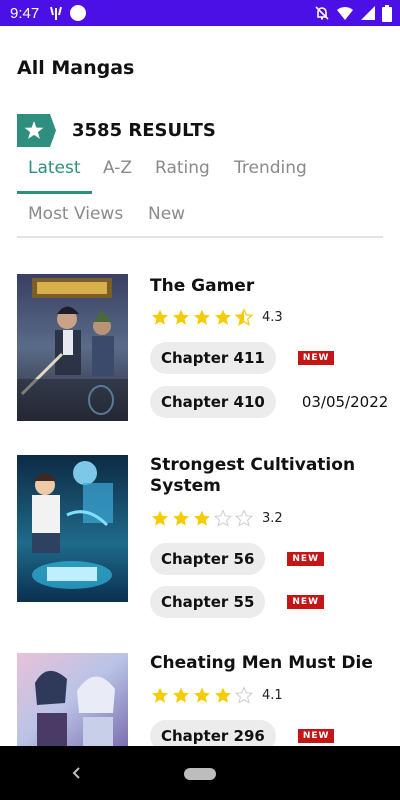 The height and width of the screenshot is (800, 400). I want to click on tab-most-views: Most Views, so click(75, 214).